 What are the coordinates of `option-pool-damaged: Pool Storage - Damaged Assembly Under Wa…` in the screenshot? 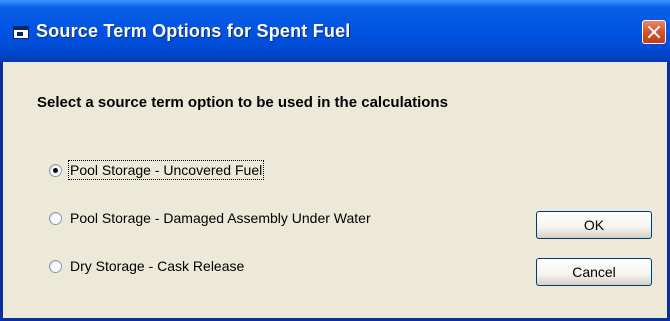 It's located at (210, 218).